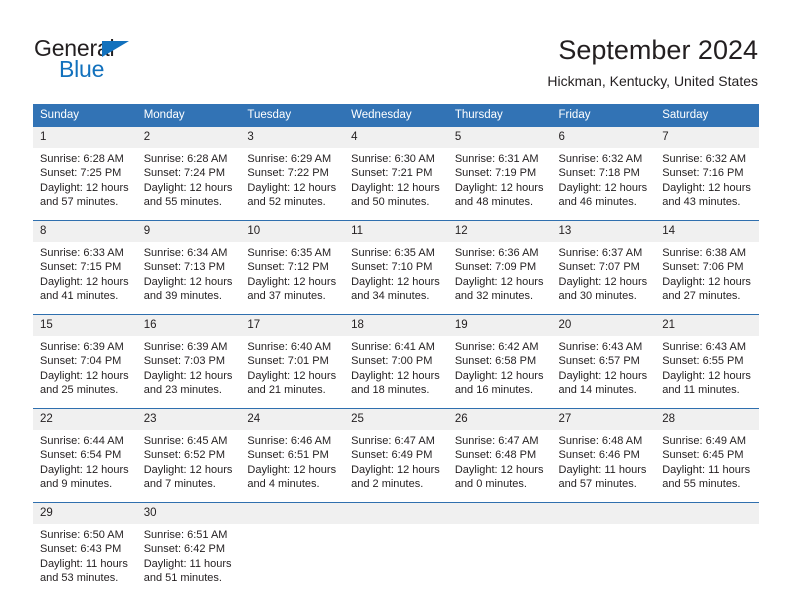 This screenshot has width=792, height=612. Describe the element at coordinates (390, 201) in the screenshot. I see `day-daylight2-text: and 50 minutes.` at that location.